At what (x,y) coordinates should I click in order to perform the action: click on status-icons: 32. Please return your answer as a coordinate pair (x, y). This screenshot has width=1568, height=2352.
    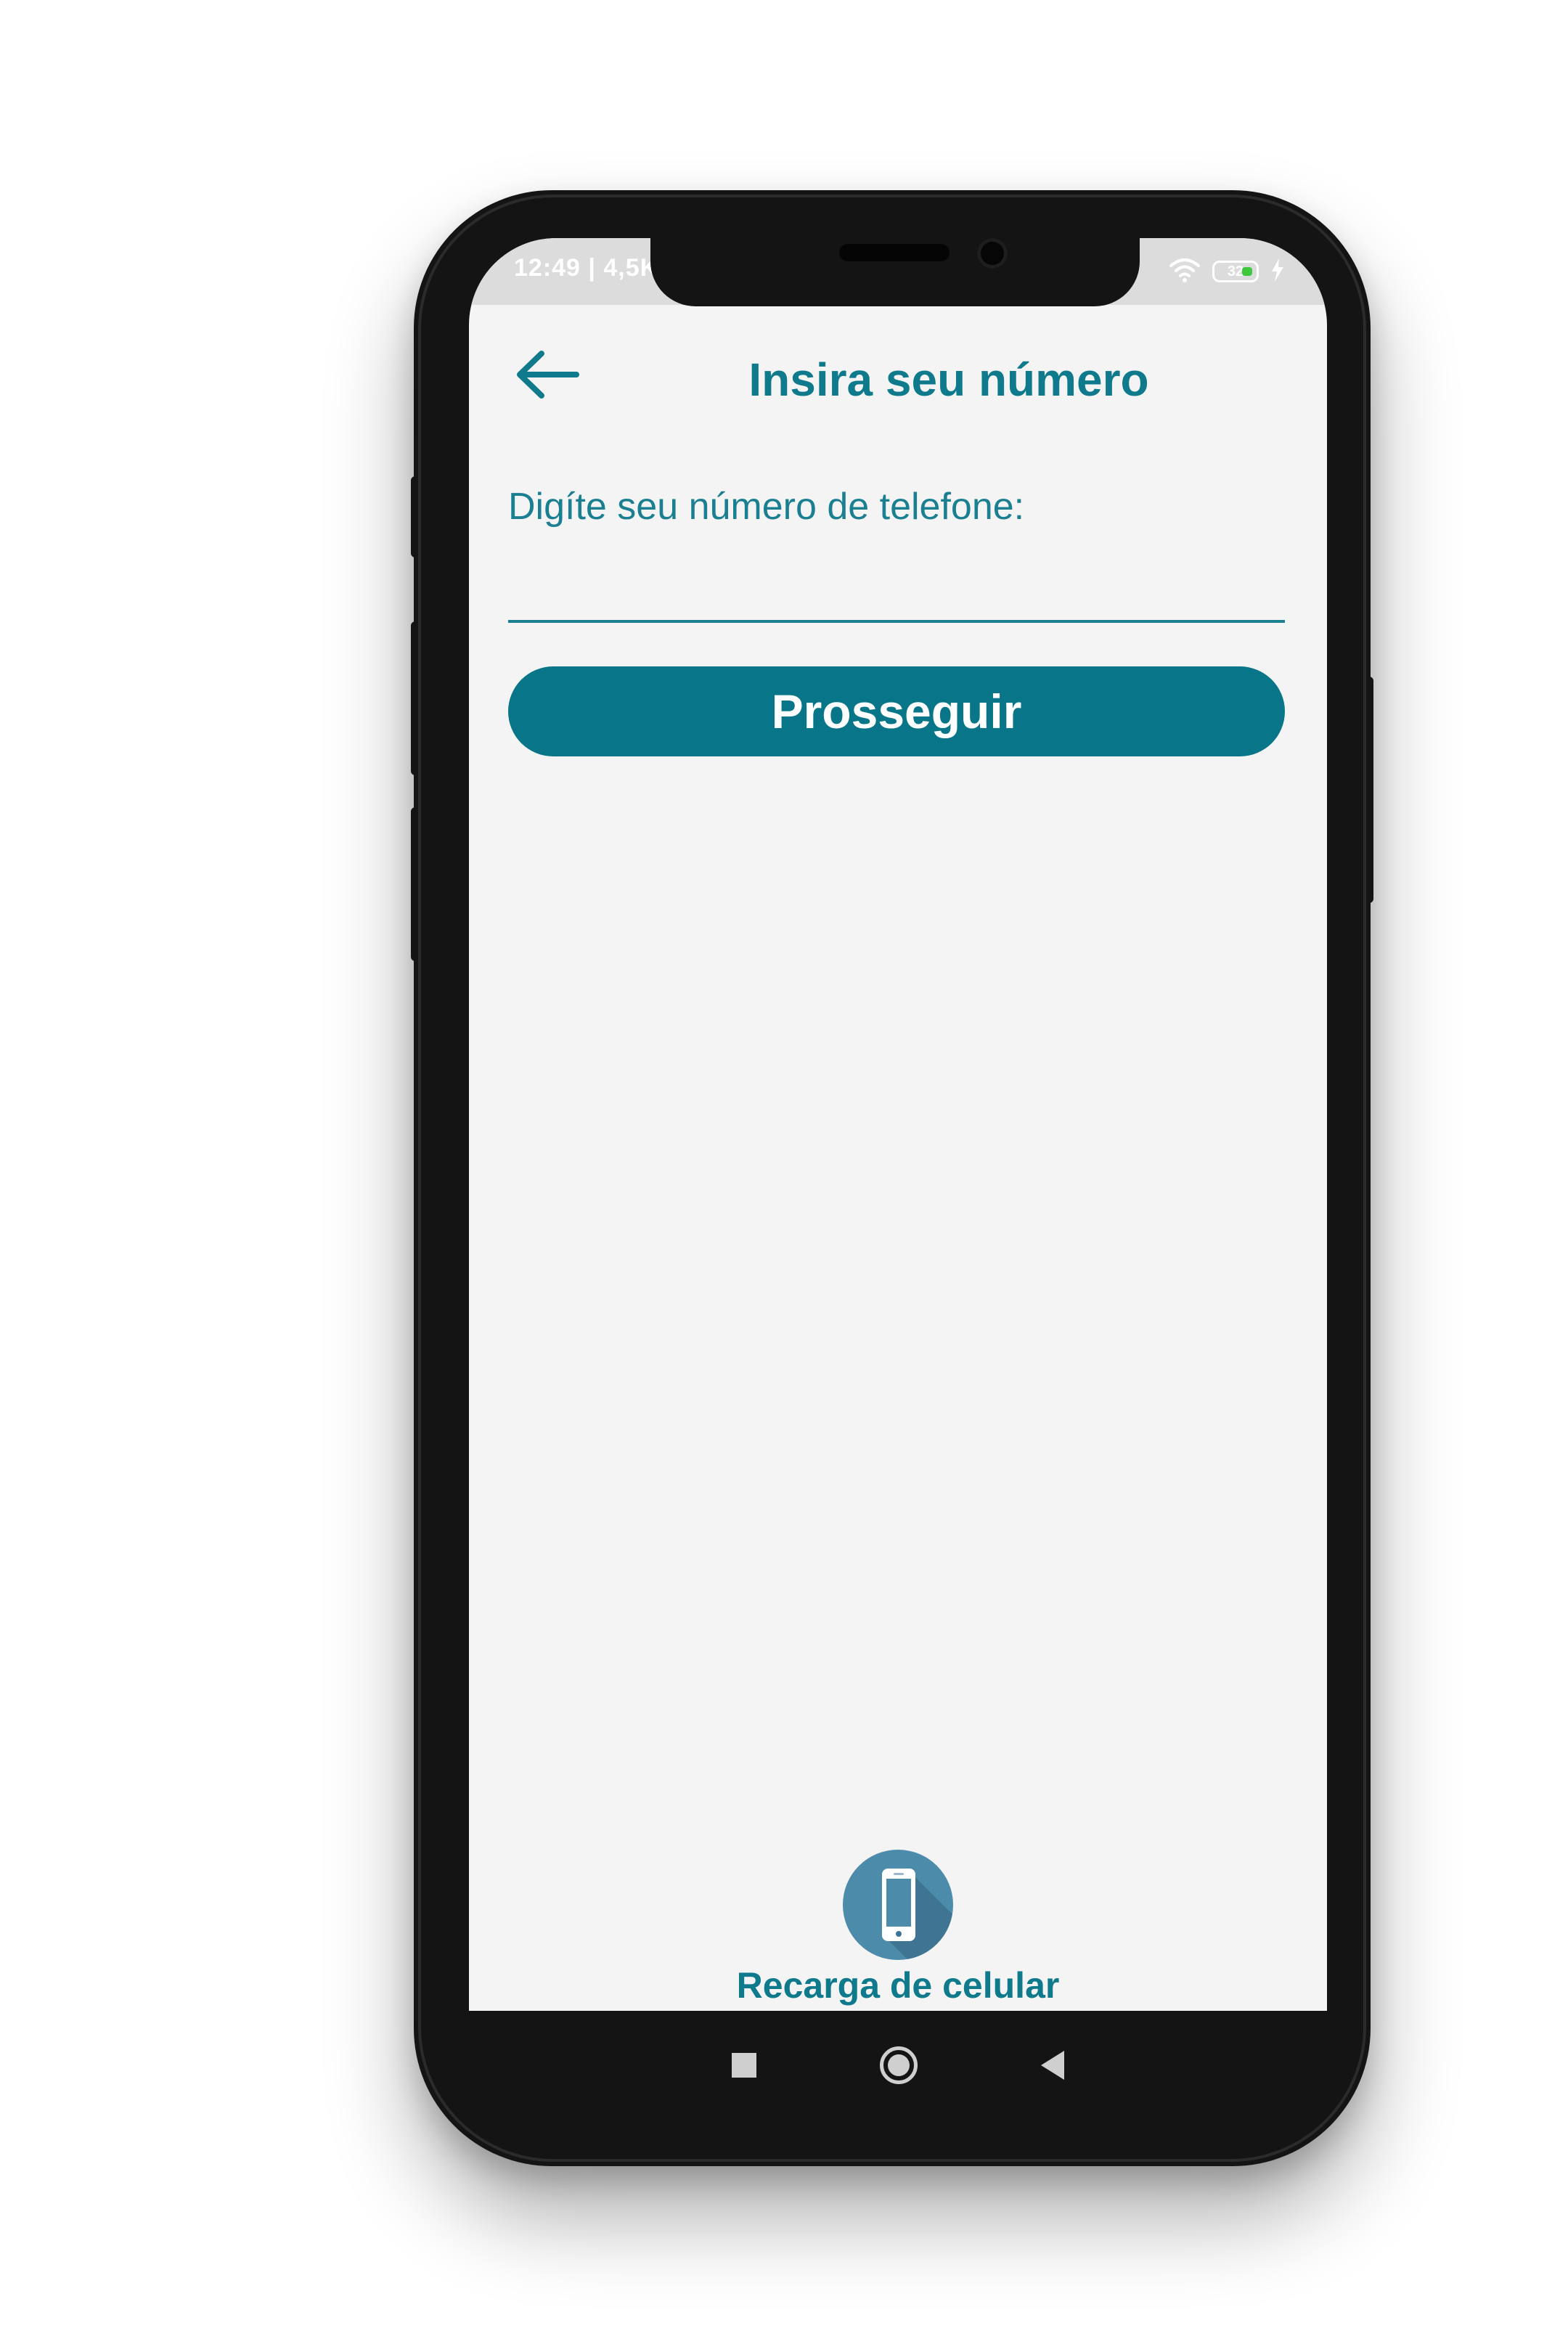
    Looking at the image, I should click on (1227, 271).